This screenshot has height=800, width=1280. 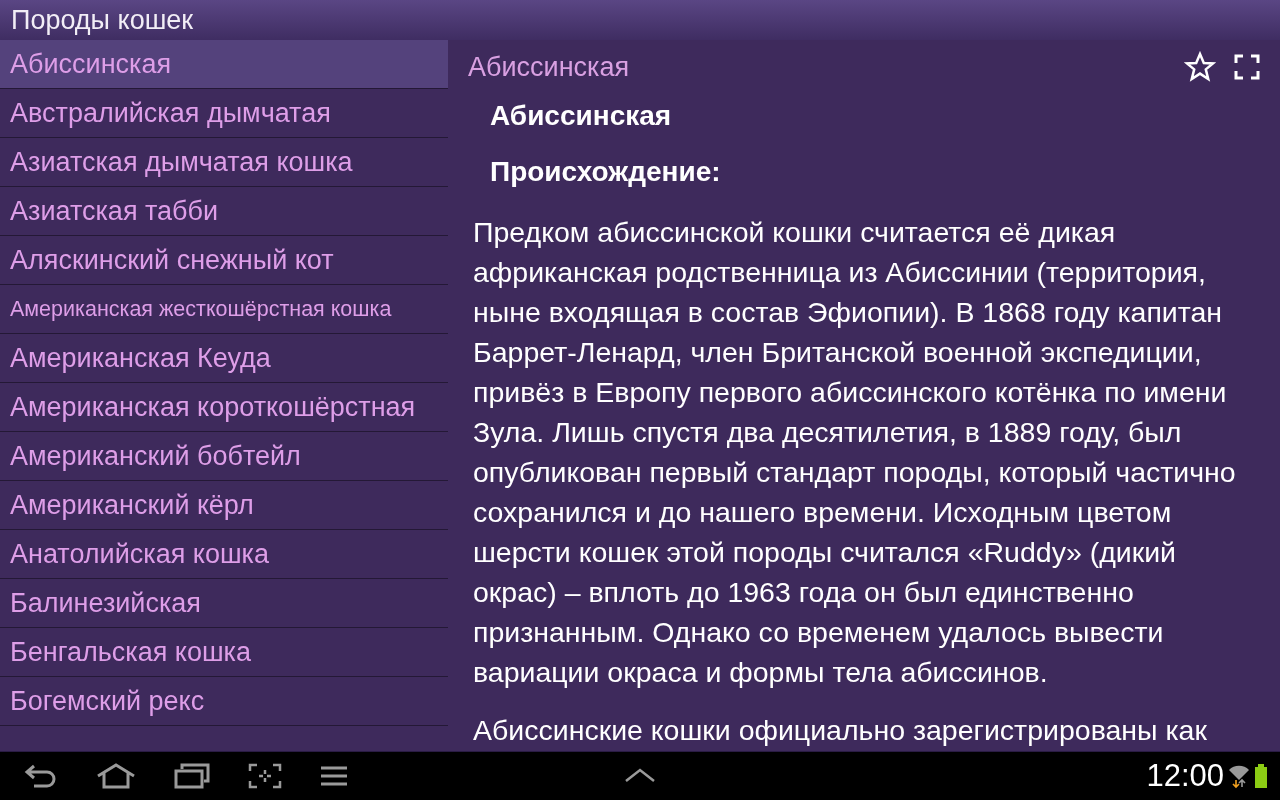 I want to click on chevron-up-icon, so click(x=640, y=775).